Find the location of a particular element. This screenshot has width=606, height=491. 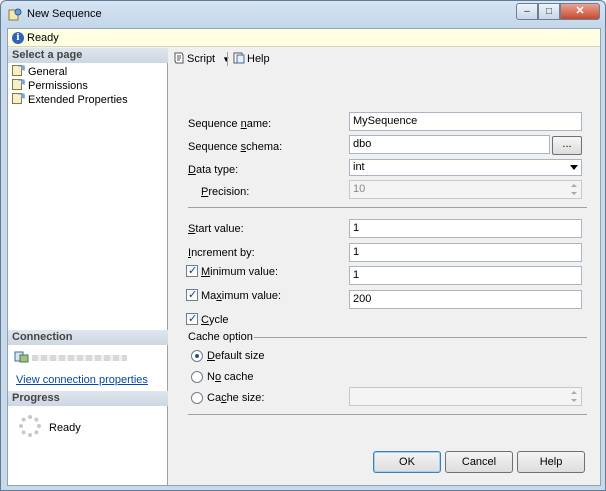

page-item-permissions: Permissions is located at coordinates (50, 86).